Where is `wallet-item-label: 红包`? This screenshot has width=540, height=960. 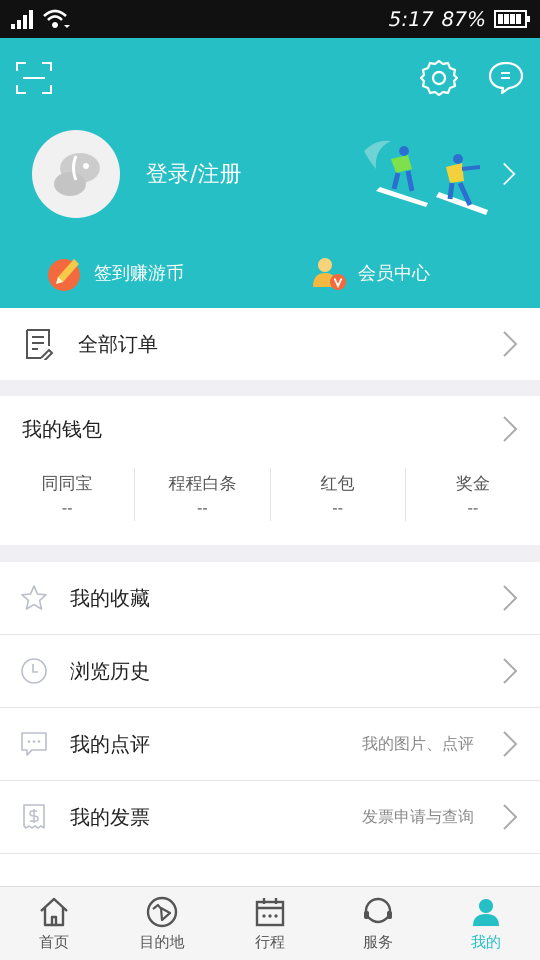
wallet-item-label: 红包 is located at coordinates (337, 483).